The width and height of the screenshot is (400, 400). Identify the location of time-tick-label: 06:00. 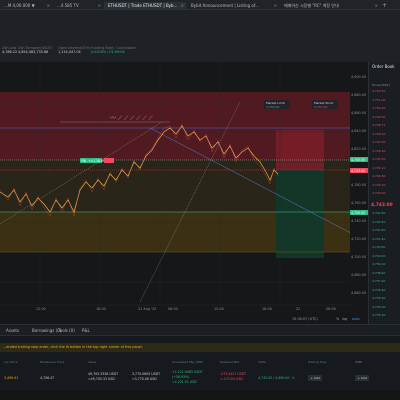
(331, 309).